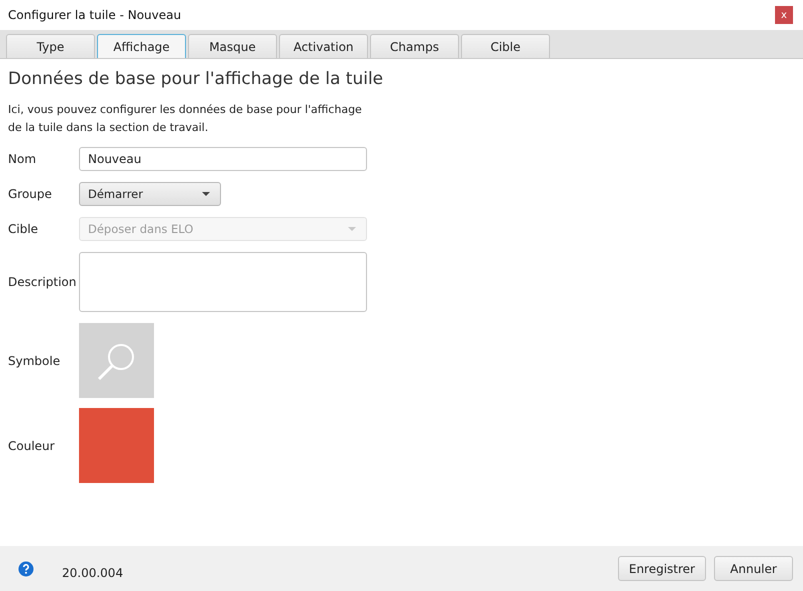  Describe the element at coordinates (223, 159) in the screenshot. I see `name-field: Nouveau` at that location.